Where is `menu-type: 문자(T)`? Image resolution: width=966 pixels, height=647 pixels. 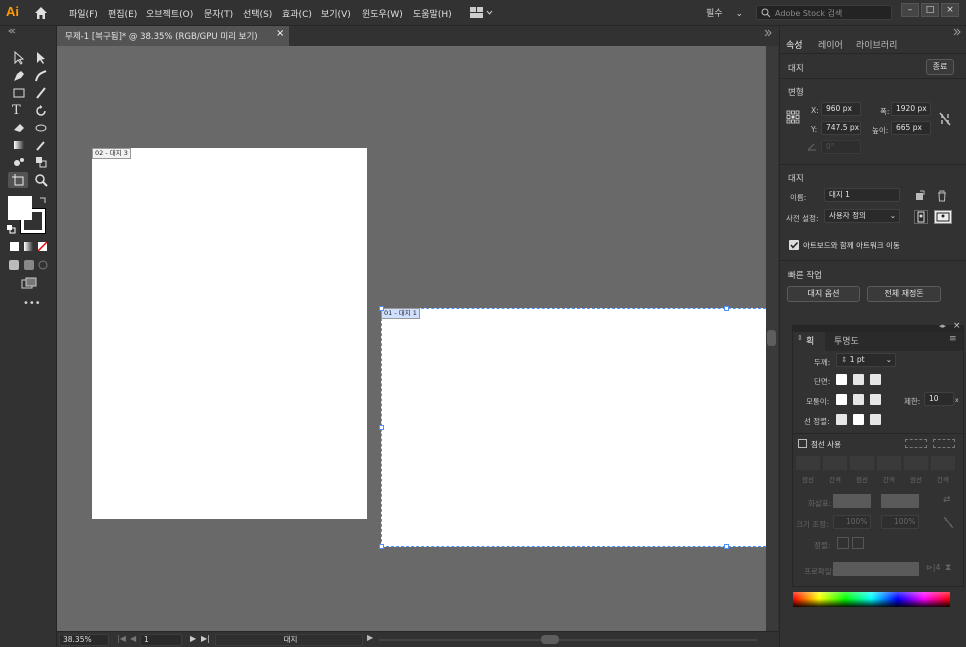
menu-type: 문자(T) is located at coordinates (218, 13).